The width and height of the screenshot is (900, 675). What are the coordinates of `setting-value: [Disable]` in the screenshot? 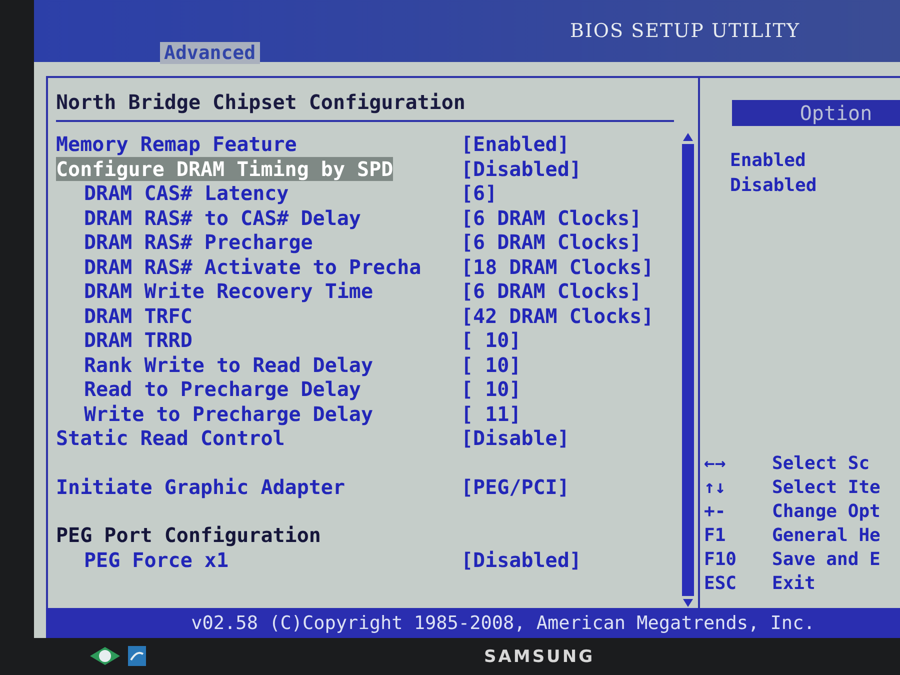 It's located at (515, 438).